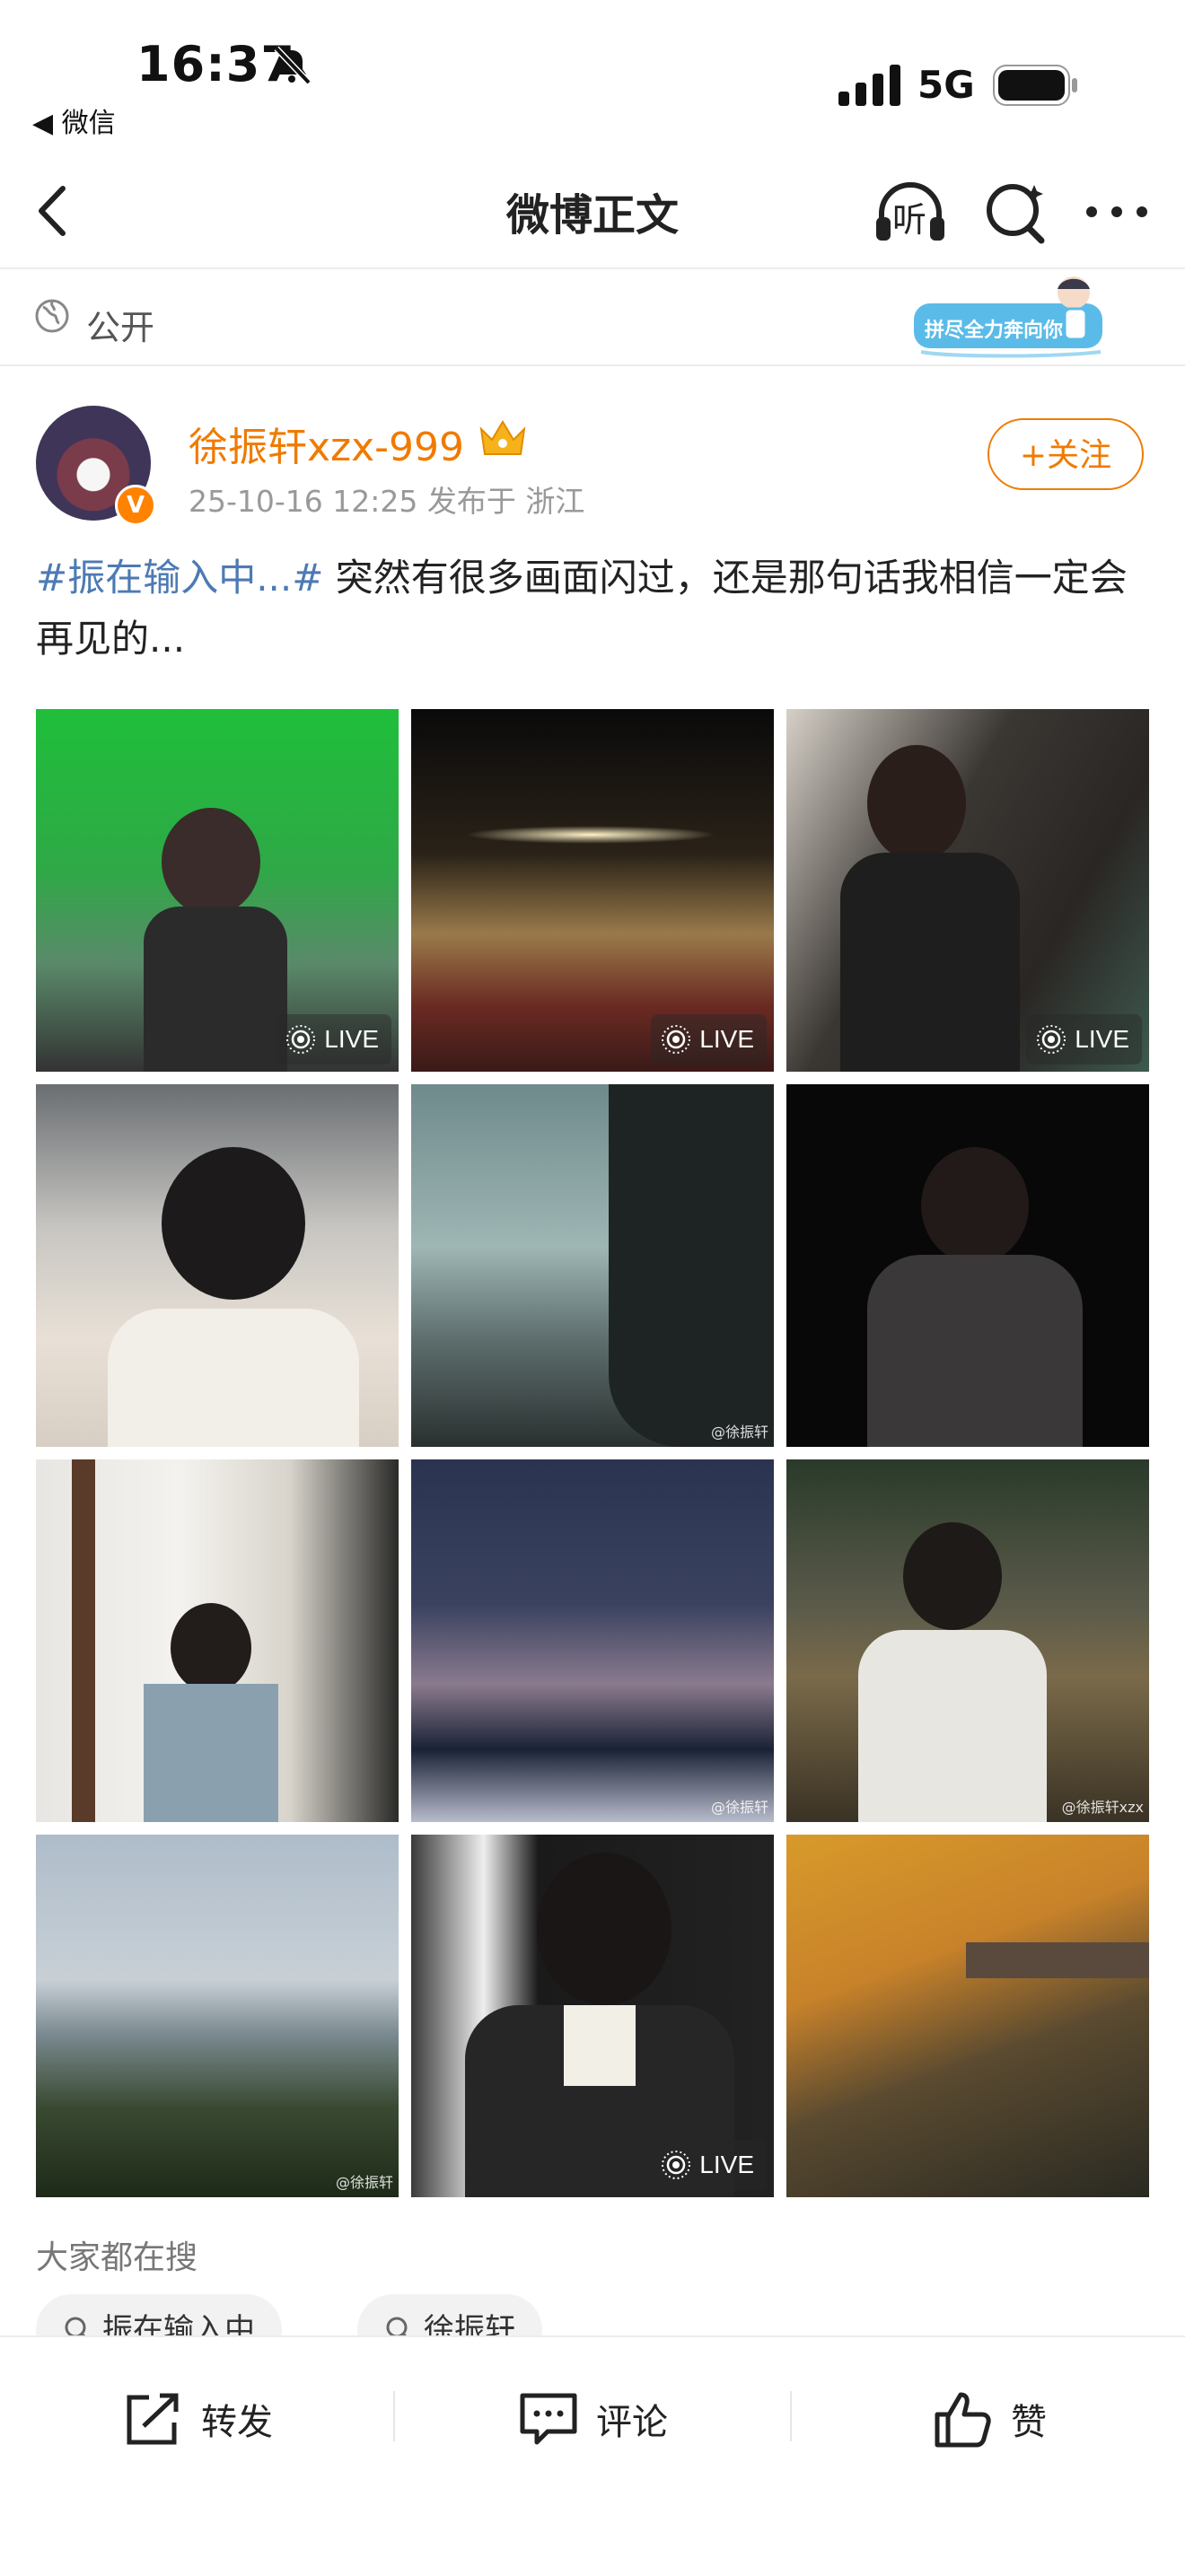  What do you see at coordinates (387, 501) in the screenshot?
I see `post-meta: 25-10-16 12:25 发布于 浙江` at bounding box center [387, 501].